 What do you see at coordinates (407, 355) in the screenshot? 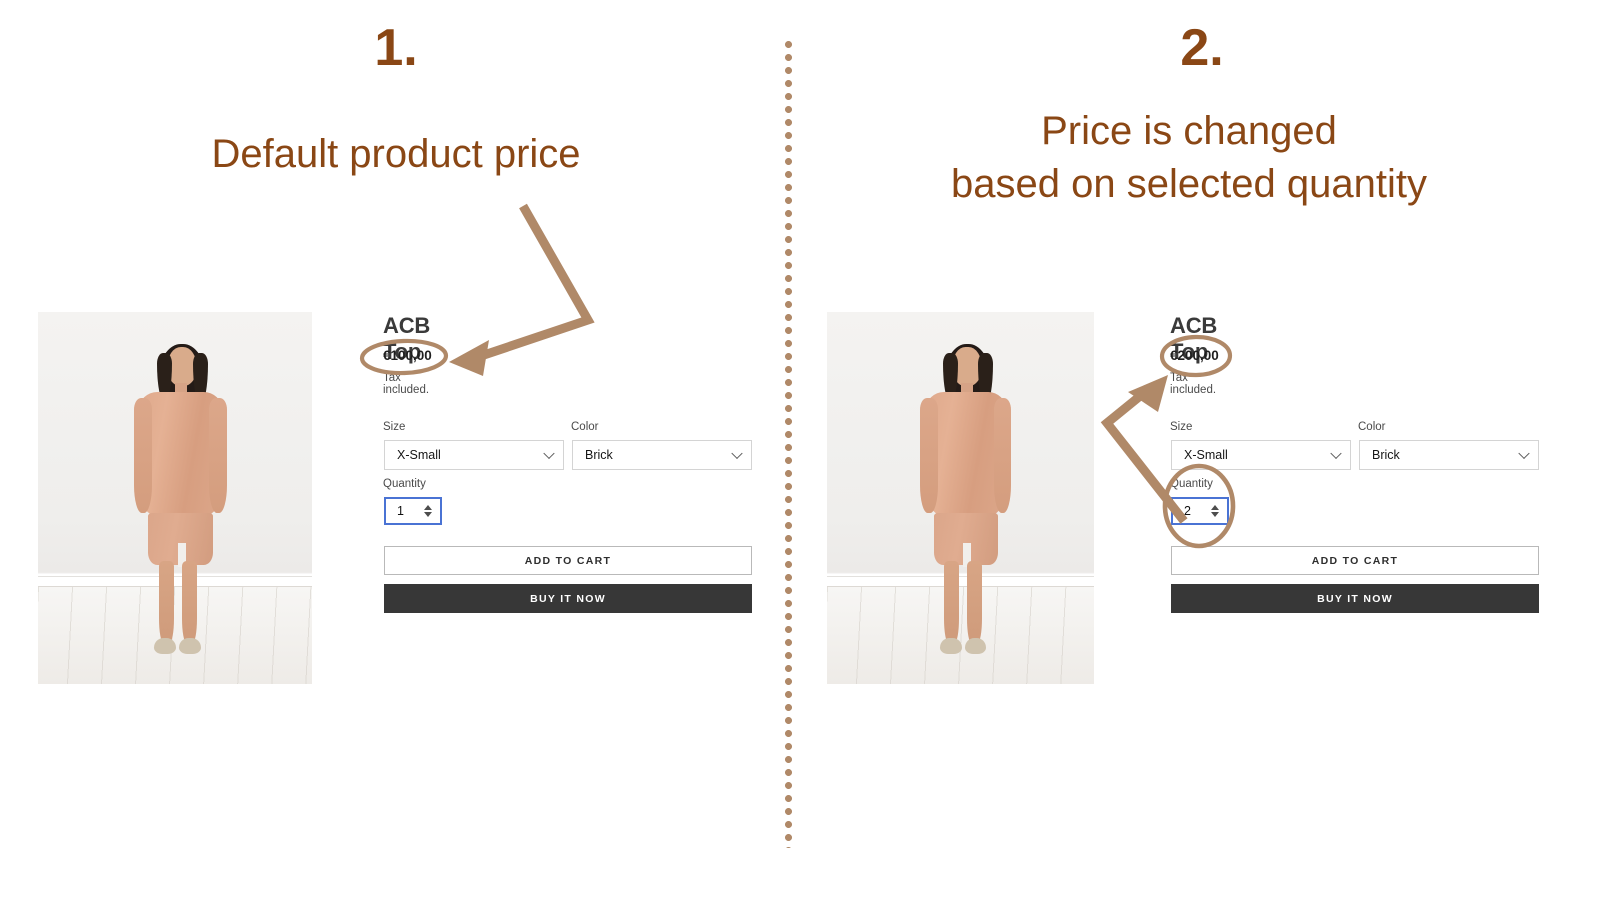
I see `product-price-1: €100,00` at bounding box center [407, 355].